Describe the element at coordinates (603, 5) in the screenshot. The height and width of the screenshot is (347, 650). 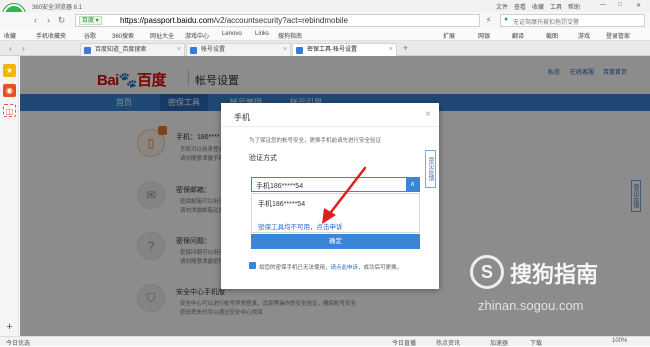
I see `minimize-button: —` at that location.